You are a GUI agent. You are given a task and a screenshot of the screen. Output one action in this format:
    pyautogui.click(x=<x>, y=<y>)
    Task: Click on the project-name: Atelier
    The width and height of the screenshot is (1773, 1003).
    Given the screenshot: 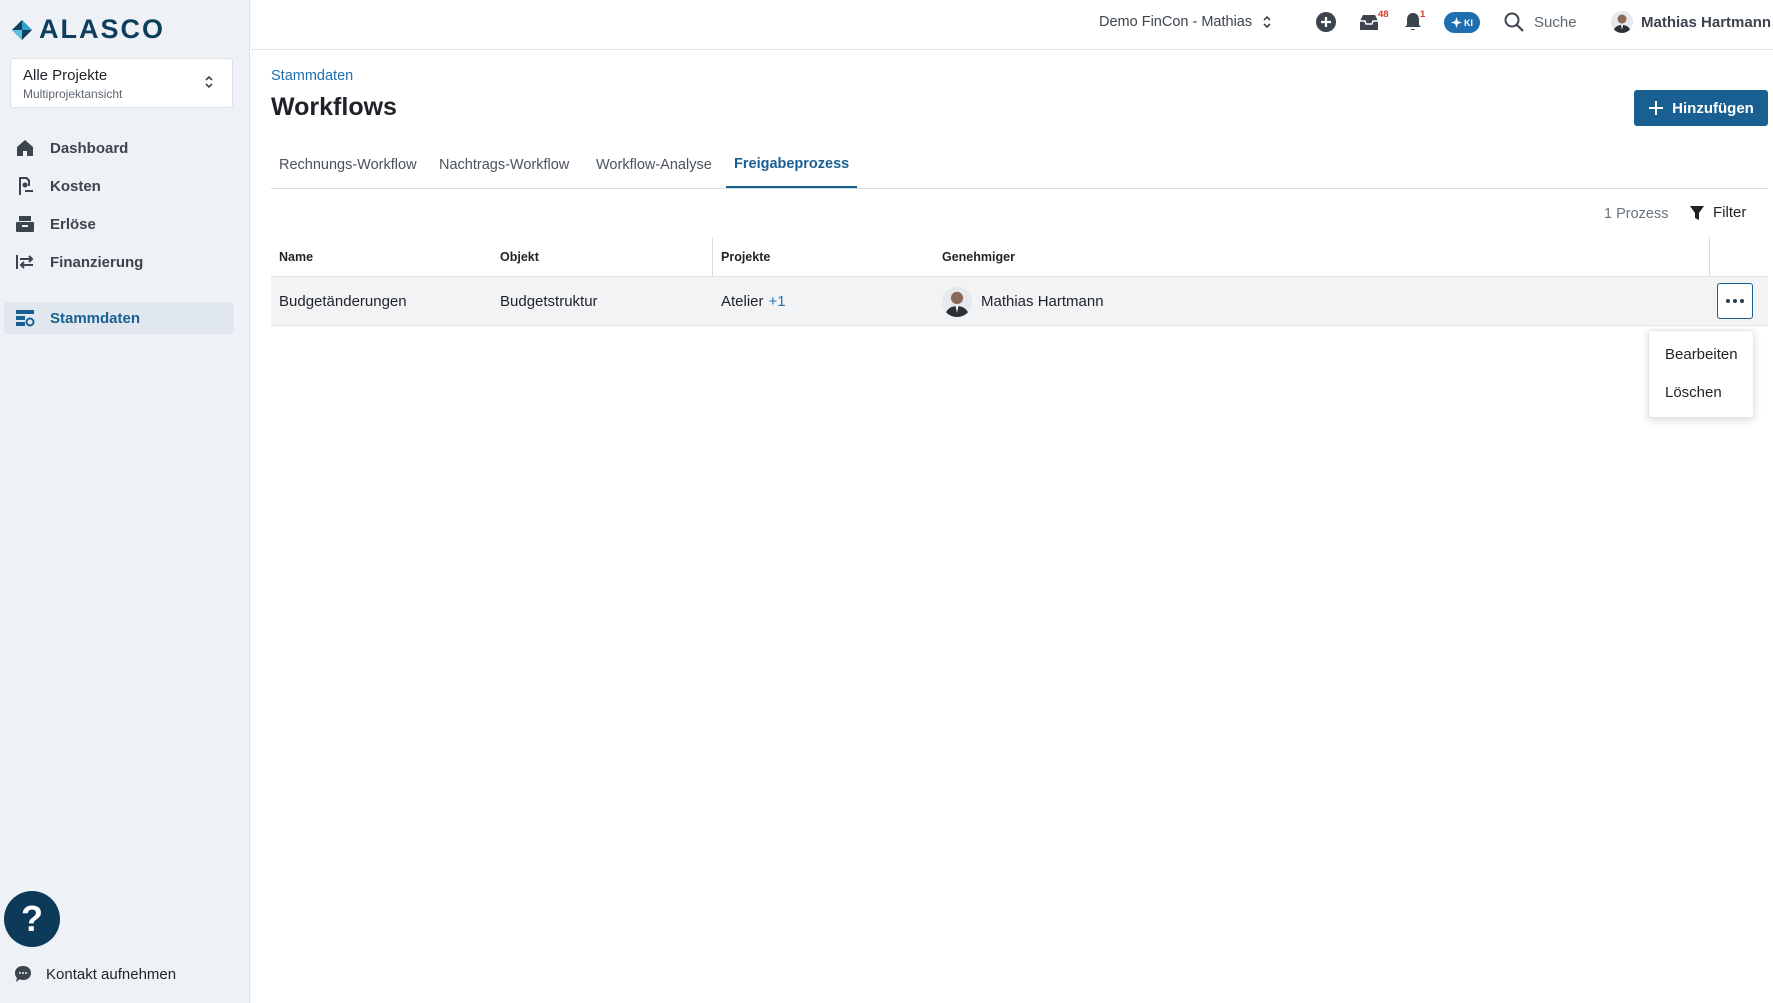 What is the action you would take?
    pyautogui.click(x=742, y=301)
    